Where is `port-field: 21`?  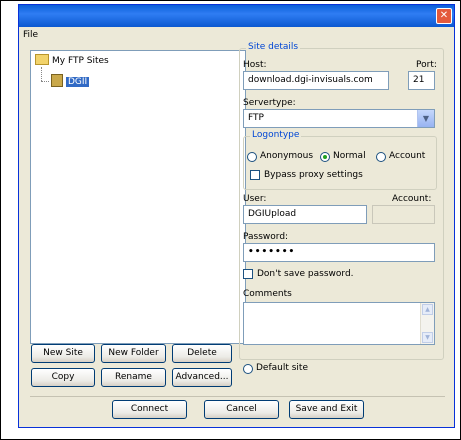 port-field: 21 is located at coordinates (421, 80).